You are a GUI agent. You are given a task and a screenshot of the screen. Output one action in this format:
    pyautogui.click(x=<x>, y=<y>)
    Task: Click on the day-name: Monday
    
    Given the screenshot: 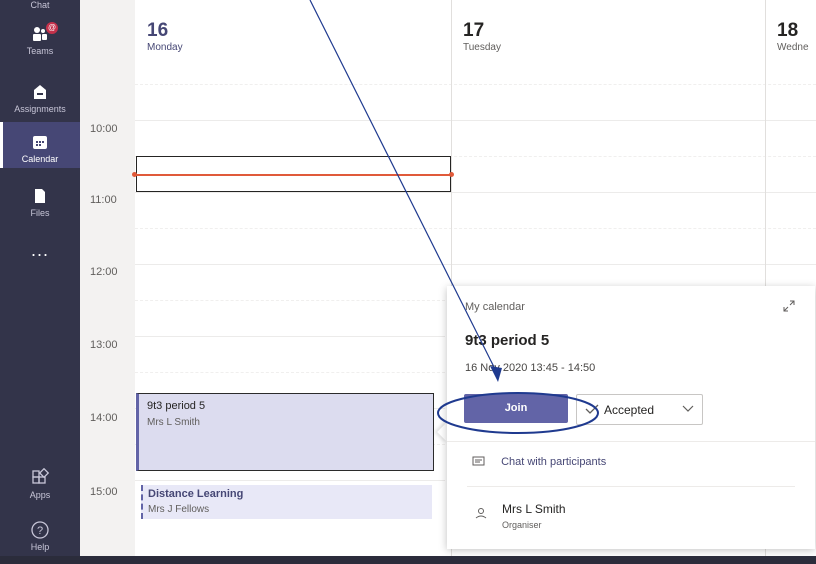 What is the action you would take?
    pyautogui.click(x=165, y=47)
    